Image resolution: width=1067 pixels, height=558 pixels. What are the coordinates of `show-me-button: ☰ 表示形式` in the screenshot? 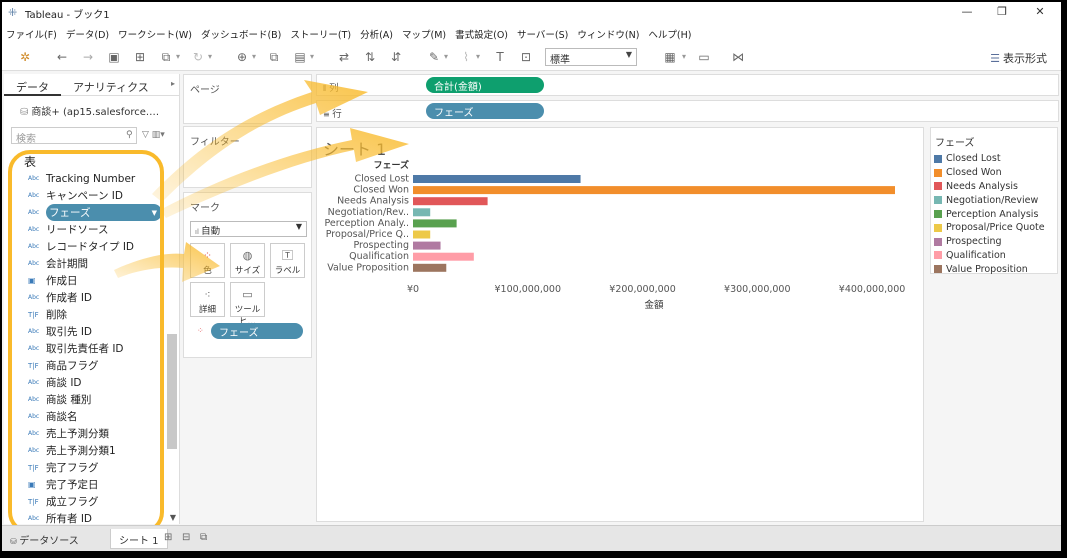 It's located at (1018, 58).